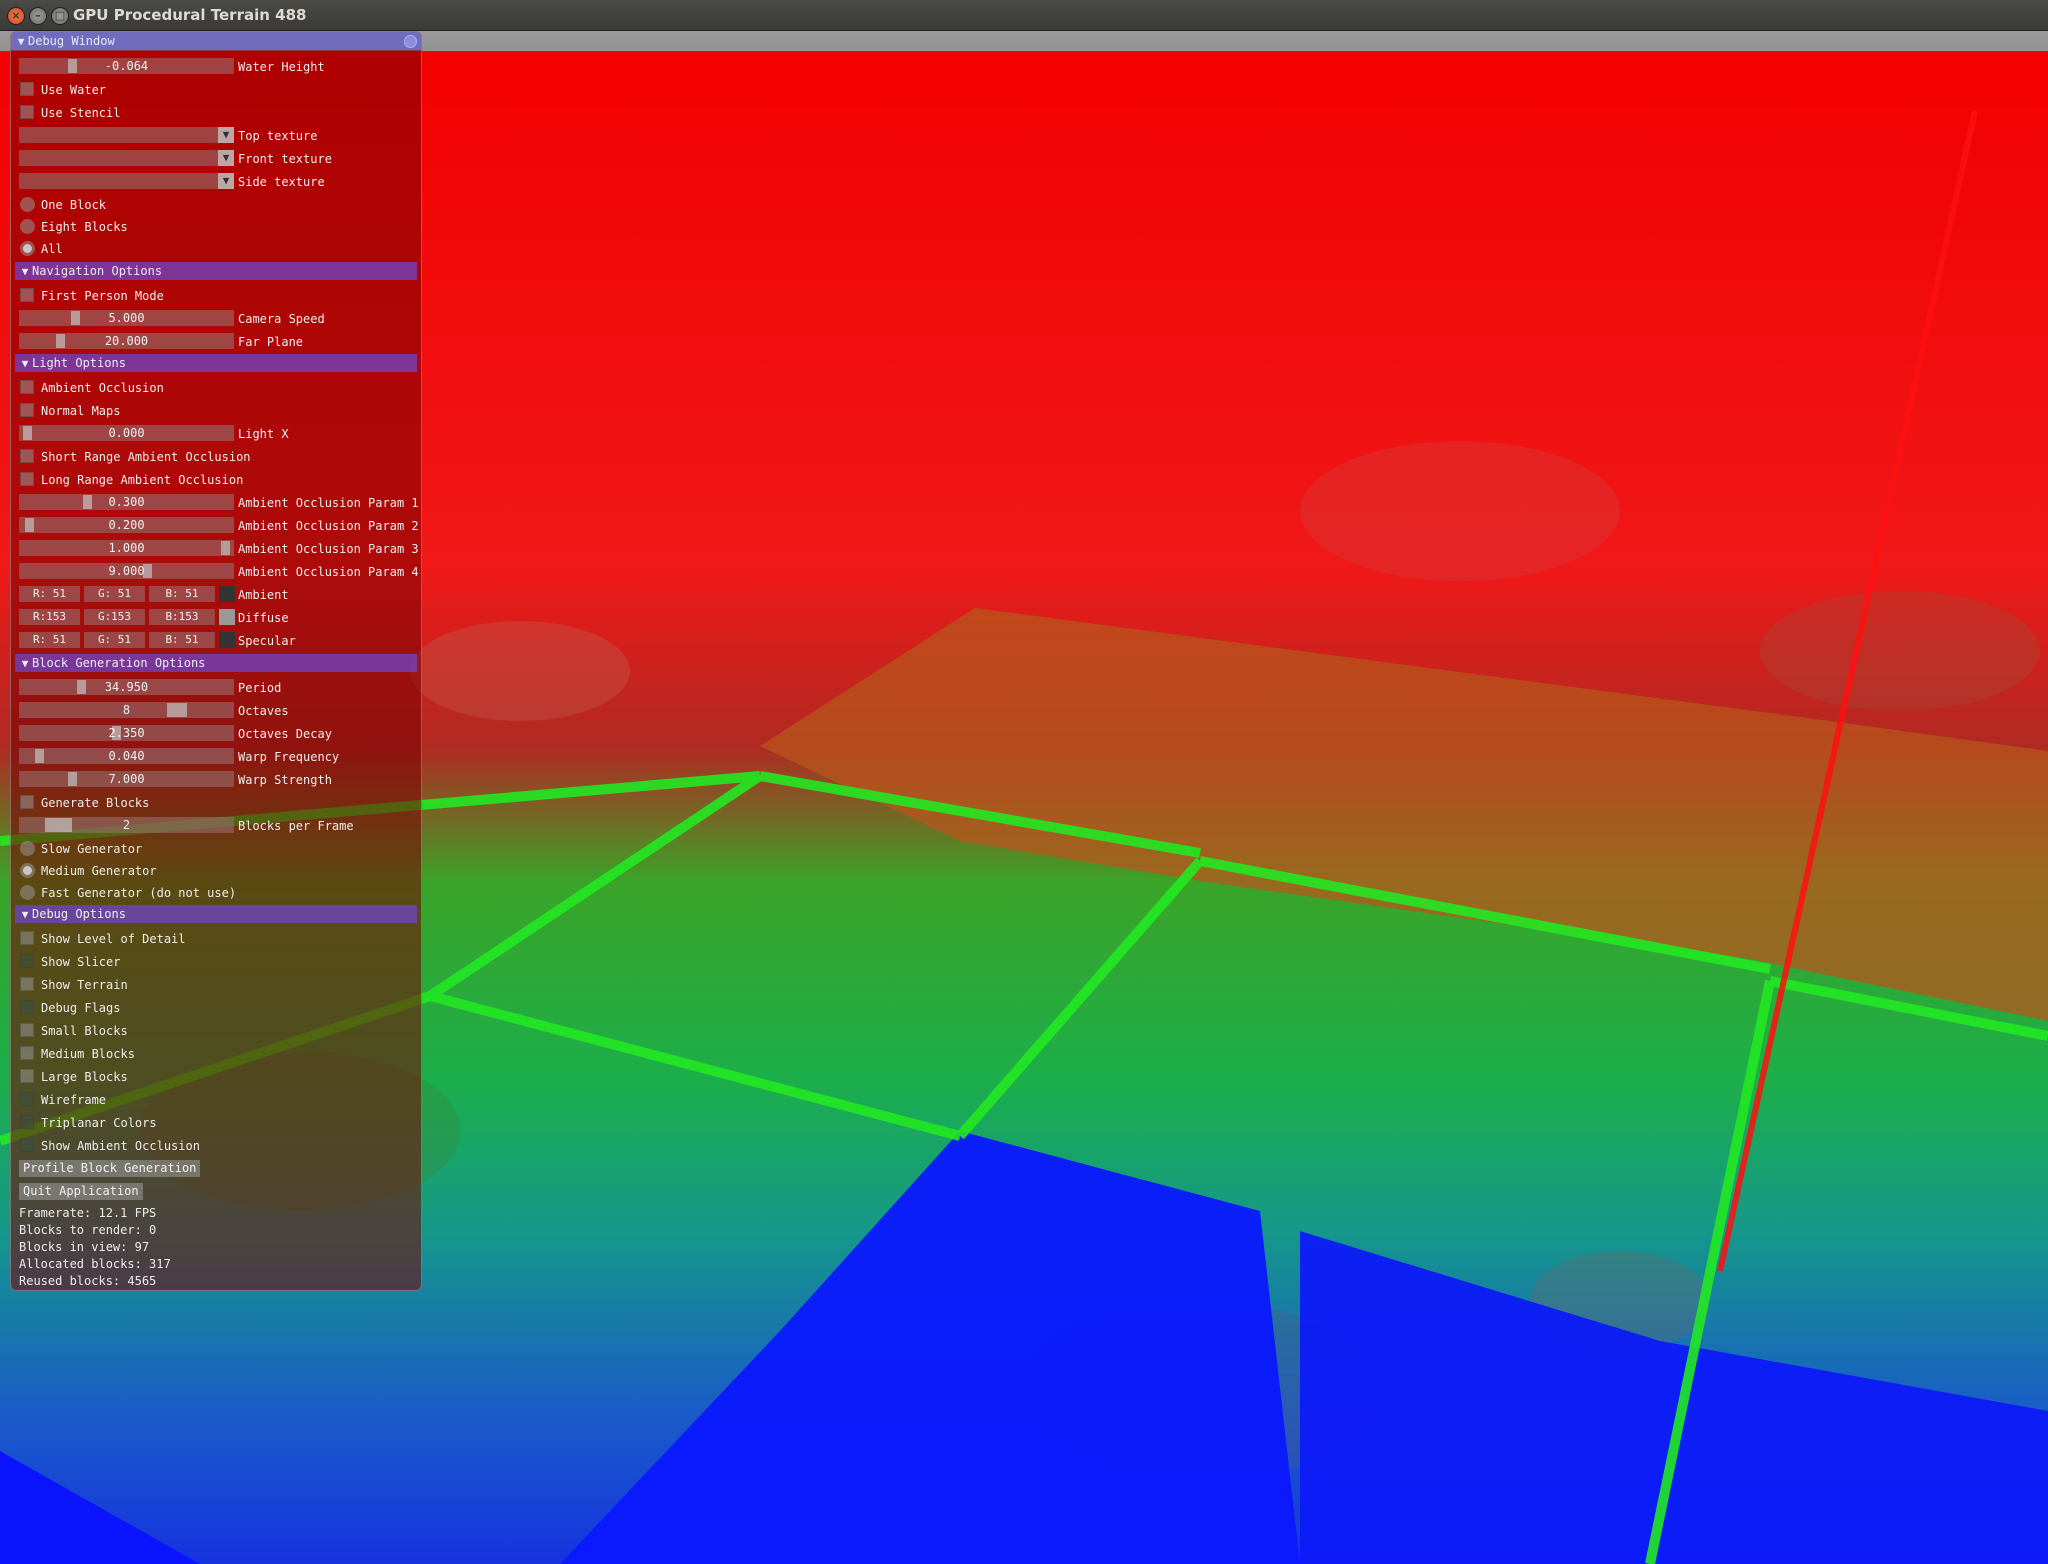 The height and width of the screenshot is (1564, 2048). Describe the element at coordinates (126, 158) in the screenshot. I see `front-texture-combo: ▼` at that location.